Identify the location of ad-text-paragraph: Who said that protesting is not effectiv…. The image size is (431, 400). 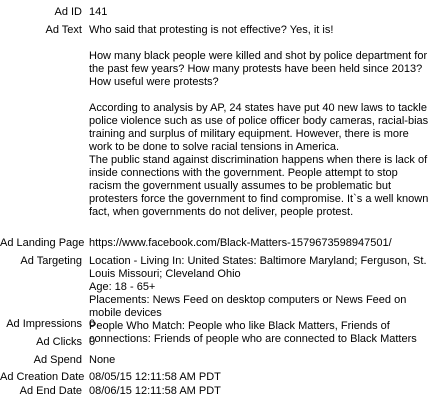
(211, 30).